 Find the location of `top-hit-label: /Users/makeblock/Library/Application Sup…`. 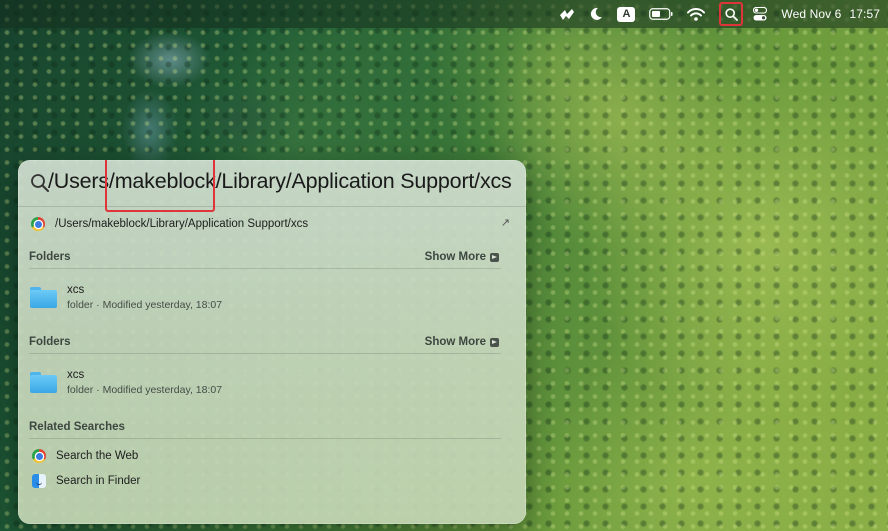

top-hit-label: /Users/makeblock/Library/Application Sup… is located at coordinates (182, 224).